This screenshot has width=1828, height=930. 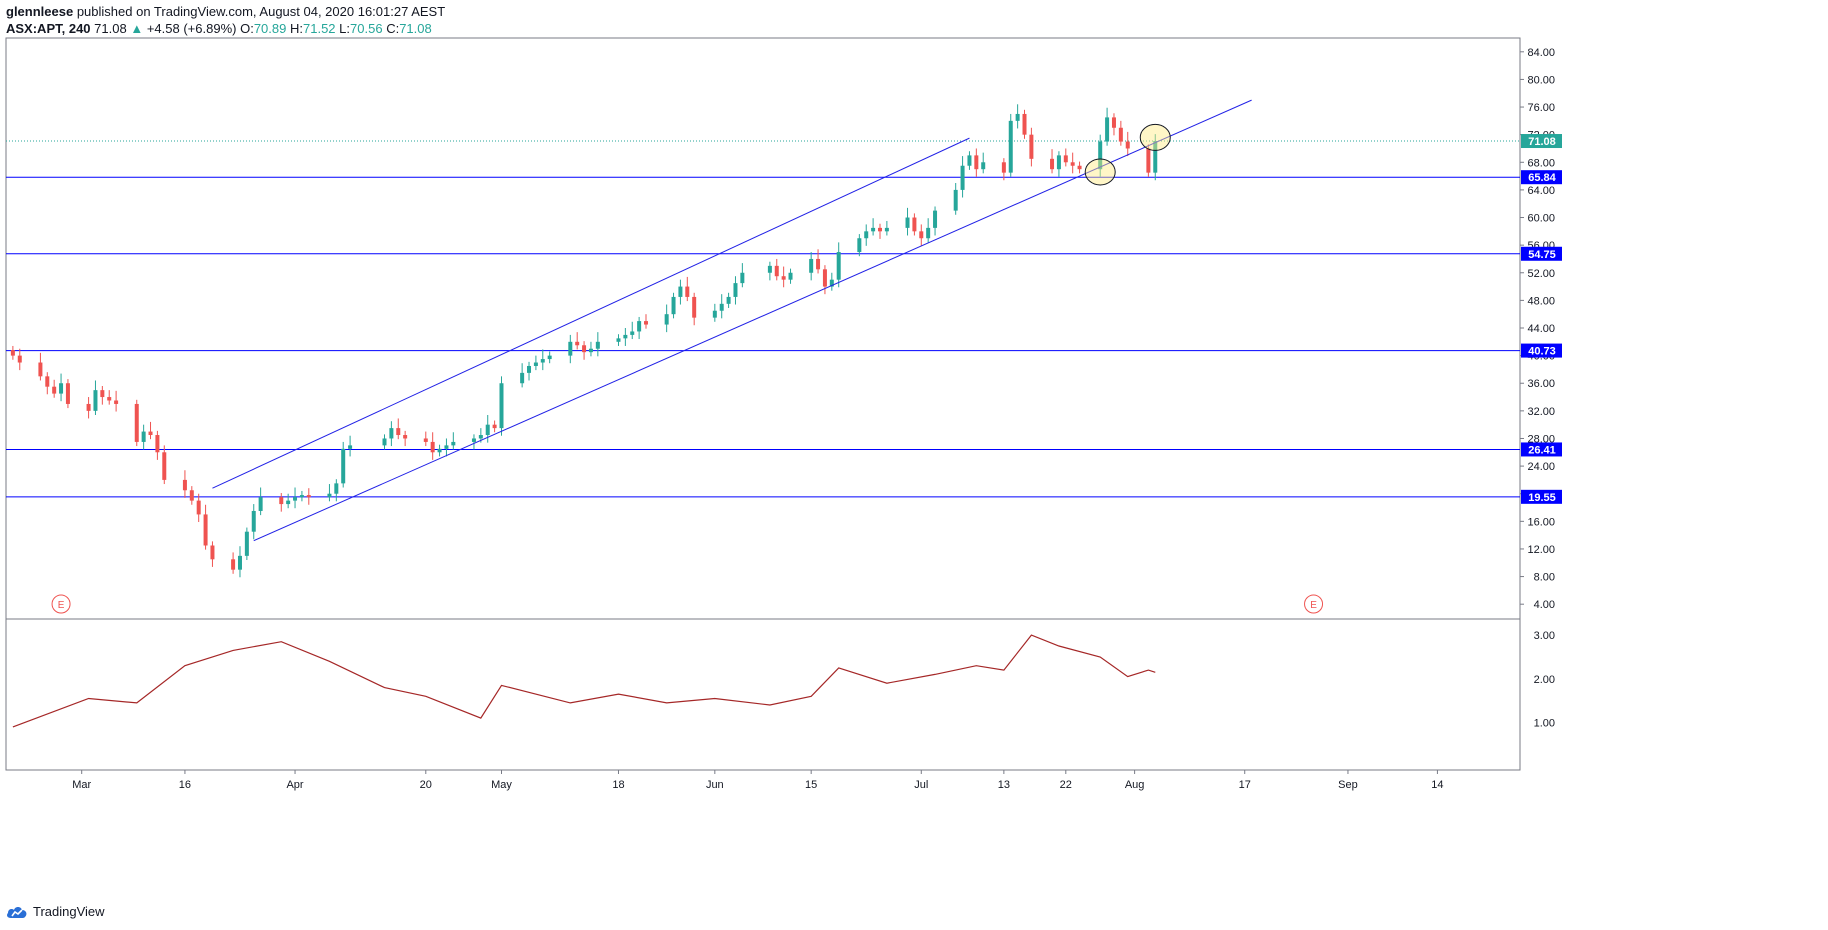 What do you see at coordinates (1541, 163) in the screenshot?
I see `price-tick-label: 68.00` at bounding box center [1541, 163].